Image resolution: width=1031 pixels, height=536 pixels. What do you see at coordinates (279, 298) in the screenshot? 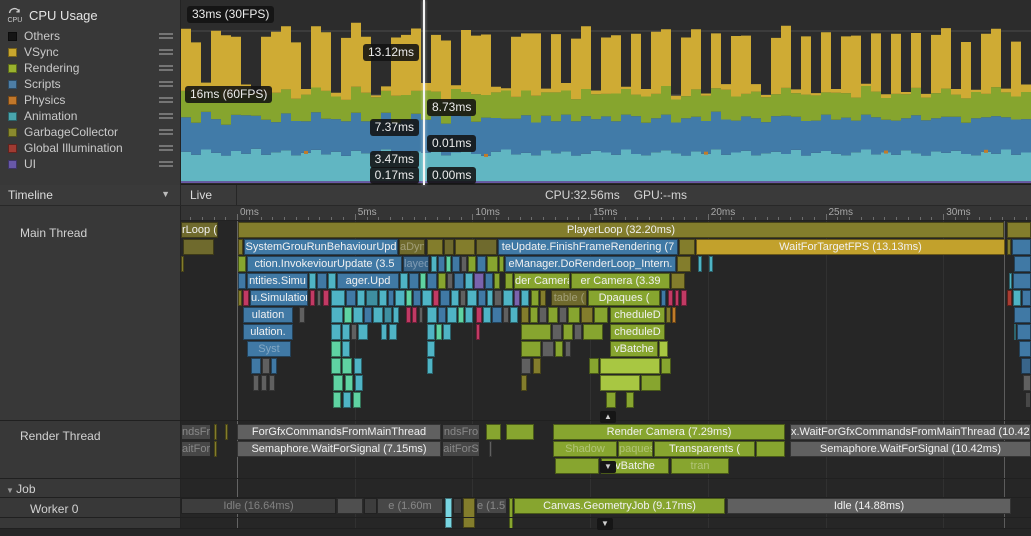
I see `flame-segment: u.Simulation` at bounding box center [279, 298].